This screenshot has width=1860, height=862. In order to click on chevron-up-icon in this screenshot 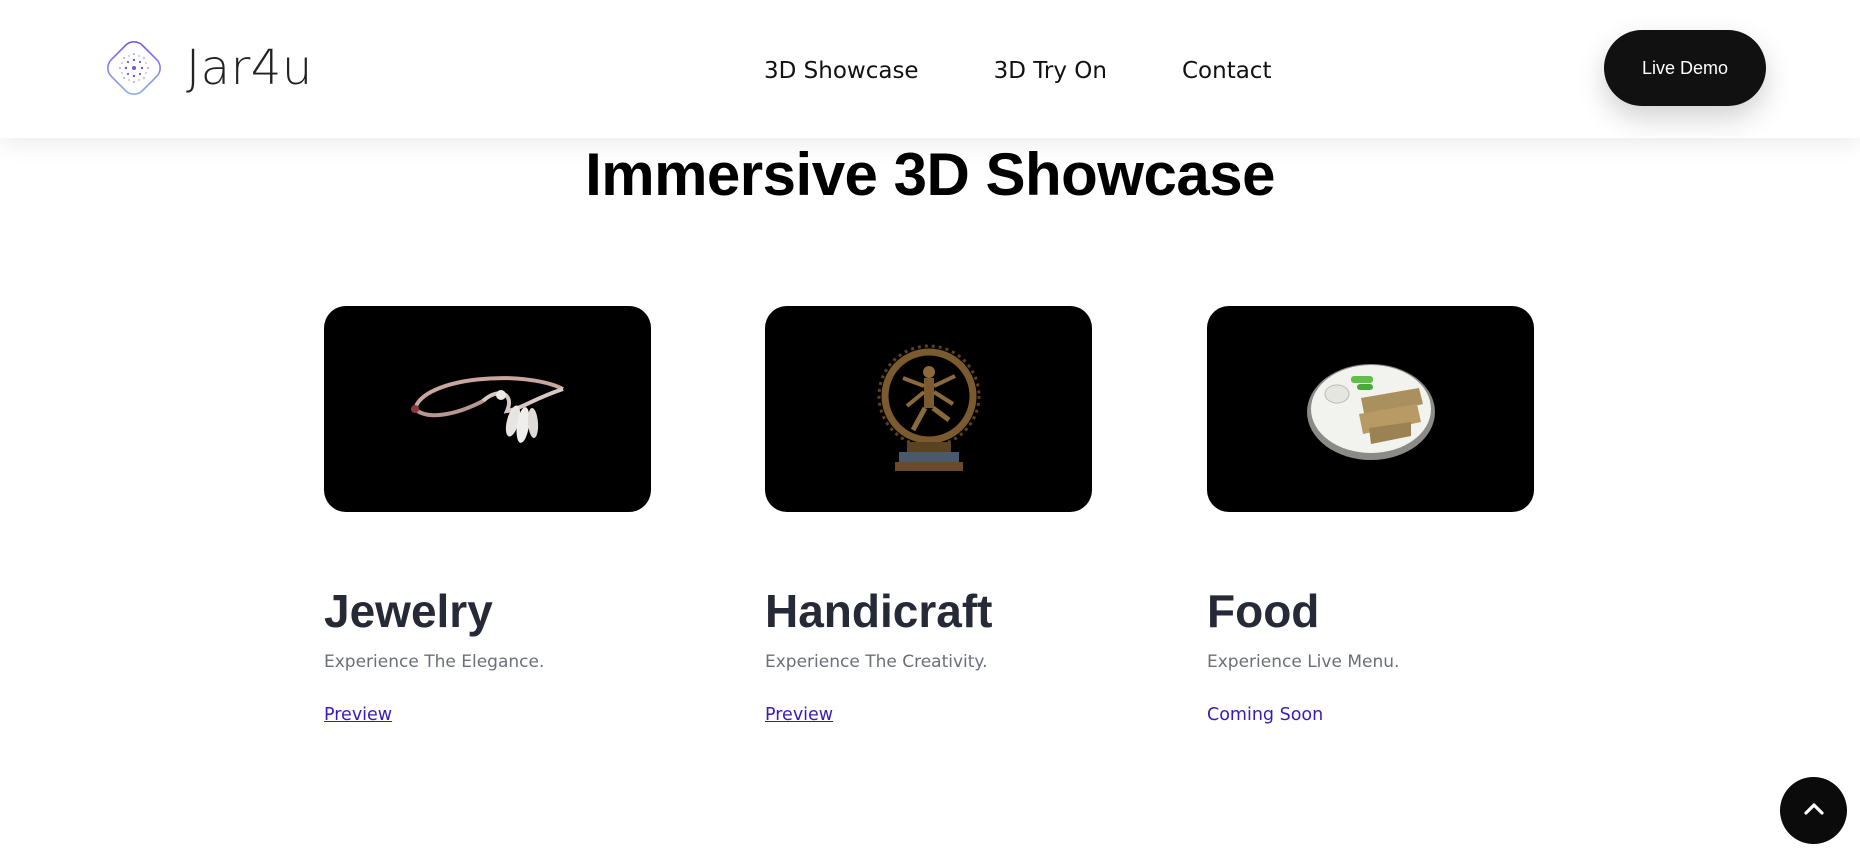, I will do `click(1814, 810)`.